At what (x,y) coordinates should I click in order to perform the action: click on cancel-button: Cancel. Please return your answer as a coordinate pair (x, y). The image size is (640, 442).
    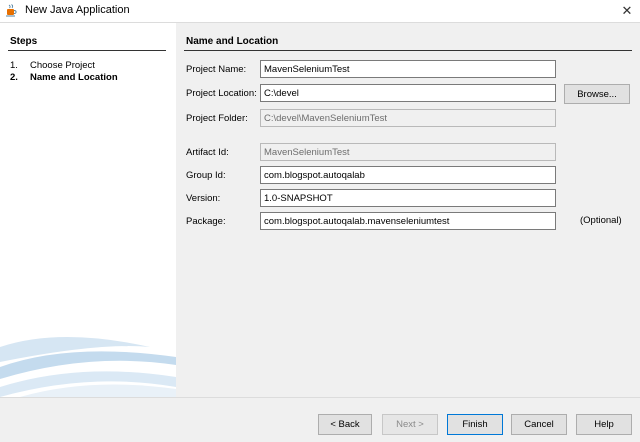
    Looking at the image, I should click on (539, 424).